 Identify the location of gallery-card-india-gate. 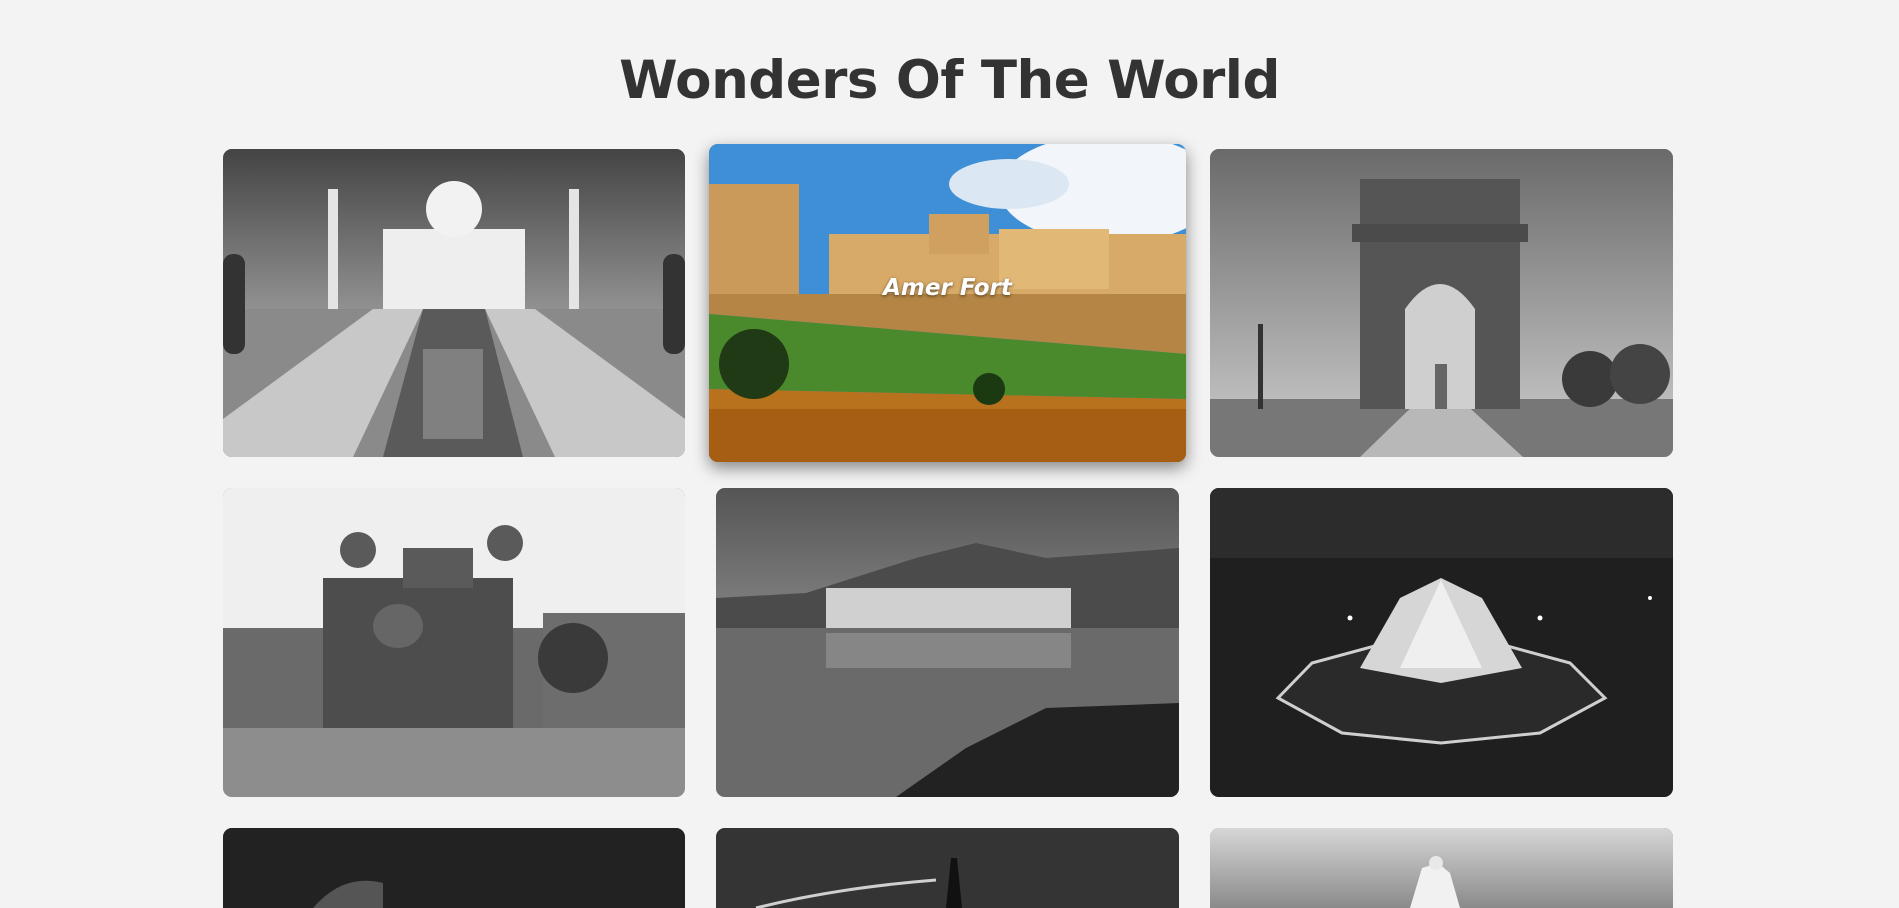
(1441, 303).